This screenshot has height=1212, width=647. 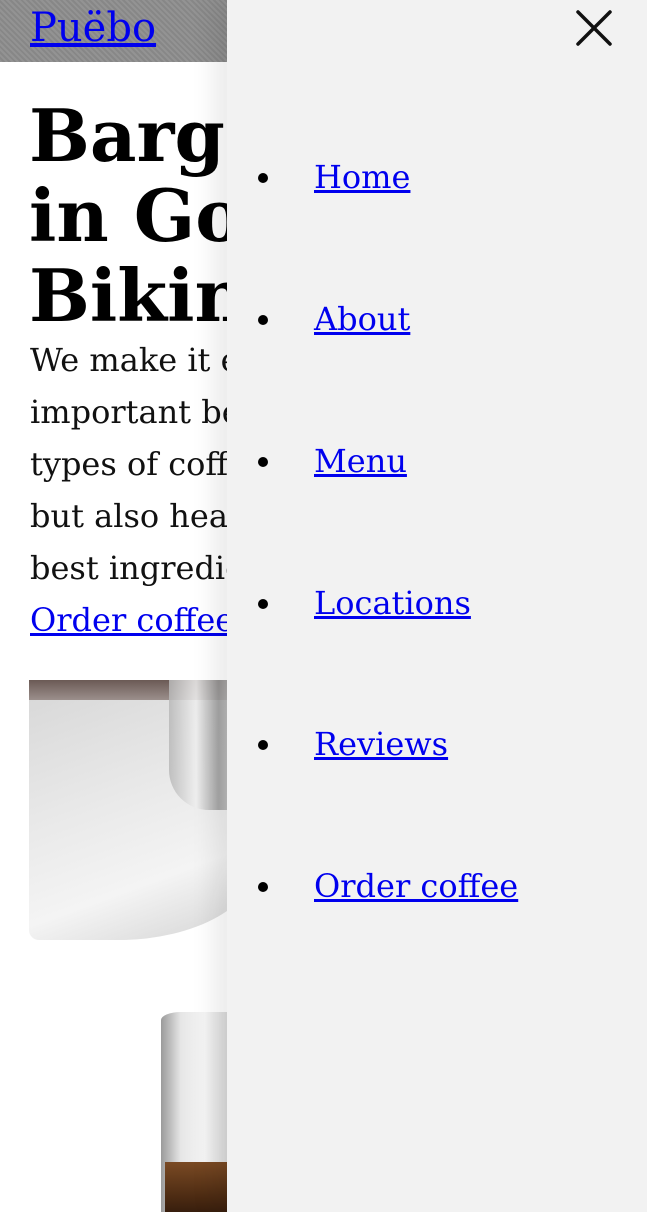 I want to click on nav-item-about: About, so click(x=437, y=319).